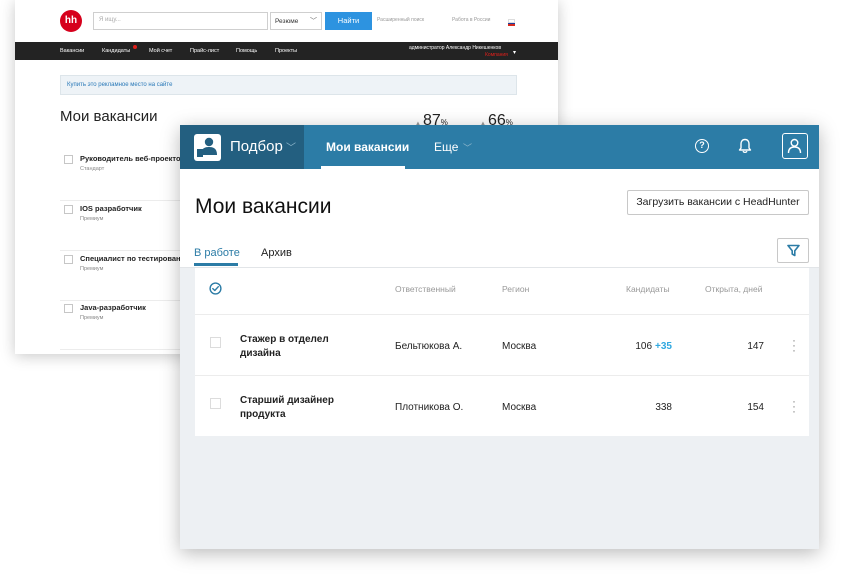  Describe the element at coordinates (111, 208) in the screenshot. I see `hh-vacancy-name: IOS разработчик` at that location.